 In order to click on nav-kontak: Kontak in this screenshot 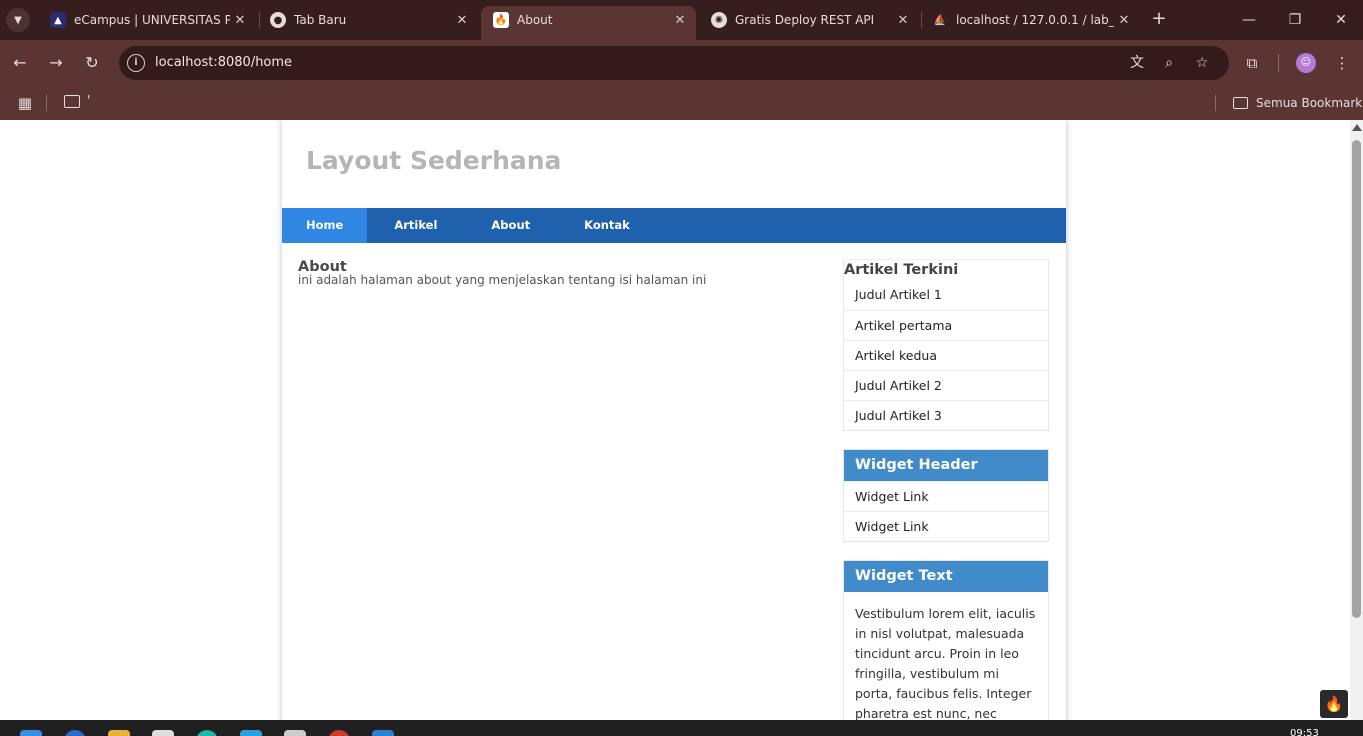, I will do `click(607, 225)`.